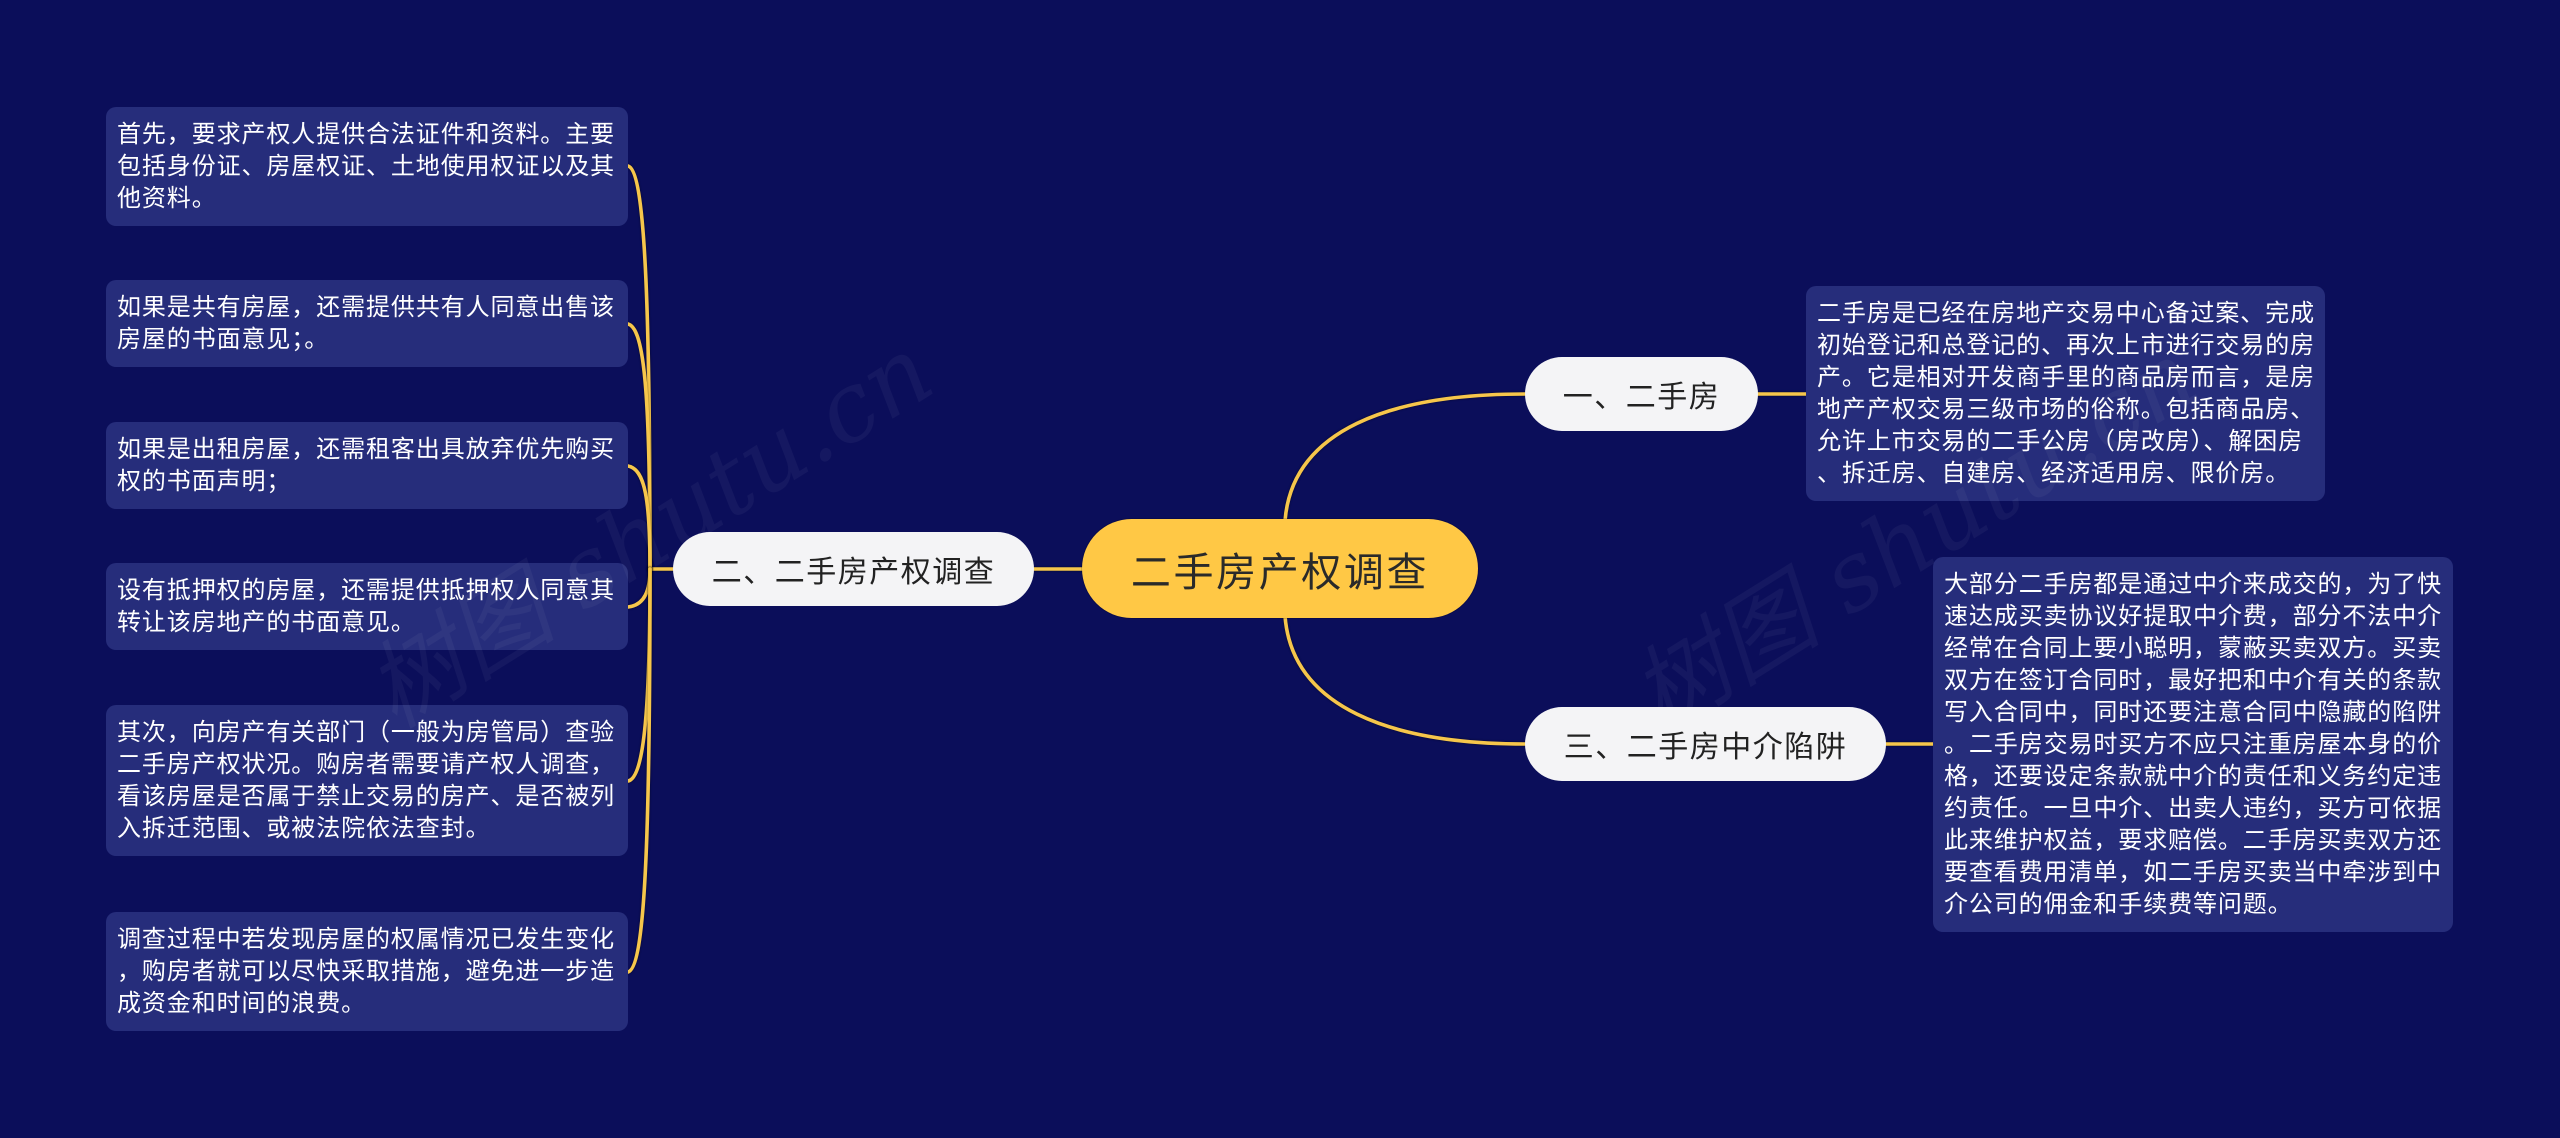 The width and height of the screenshot is (2560, 1138). What do you see at coordinates (2118, 904) in the screenshot?
I see `detail-line: 介公司的佣金和手续费等问题。` at bounding box center [2118, 904].